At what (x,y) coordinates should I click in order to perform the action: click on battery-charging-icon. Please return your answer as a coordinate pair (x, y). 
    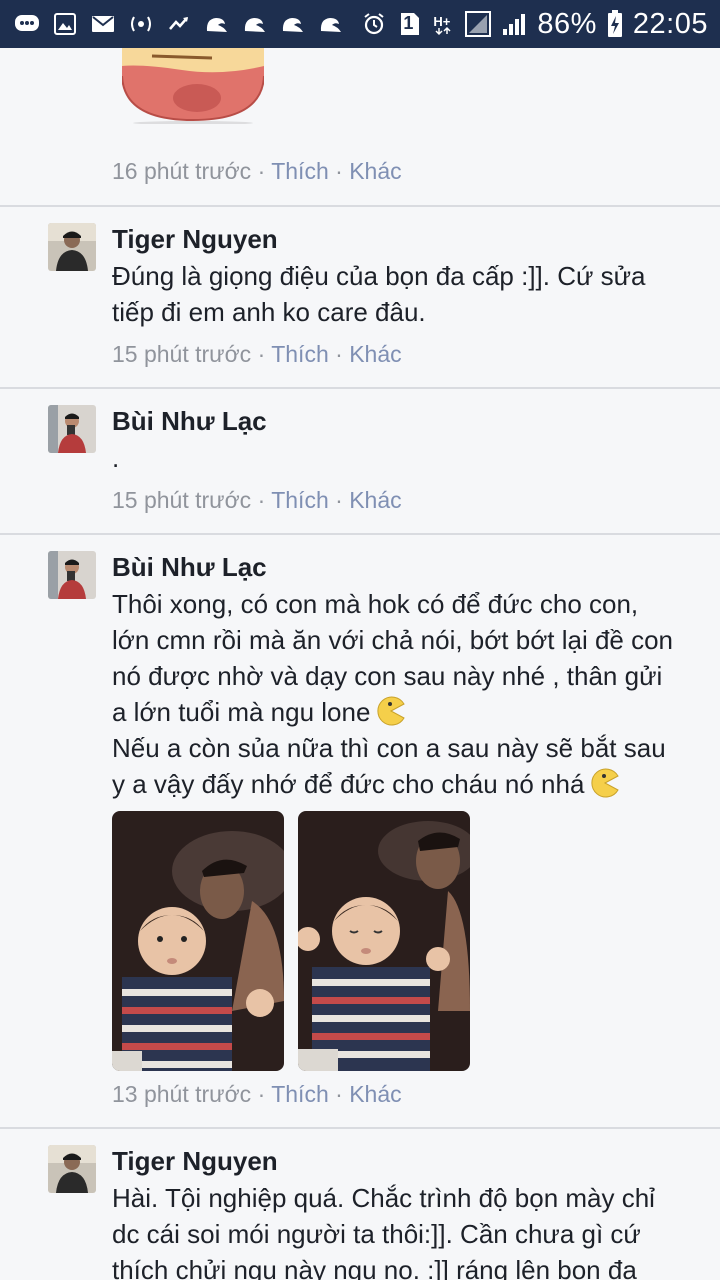
    Looking at the image, I should click on (615, 23).